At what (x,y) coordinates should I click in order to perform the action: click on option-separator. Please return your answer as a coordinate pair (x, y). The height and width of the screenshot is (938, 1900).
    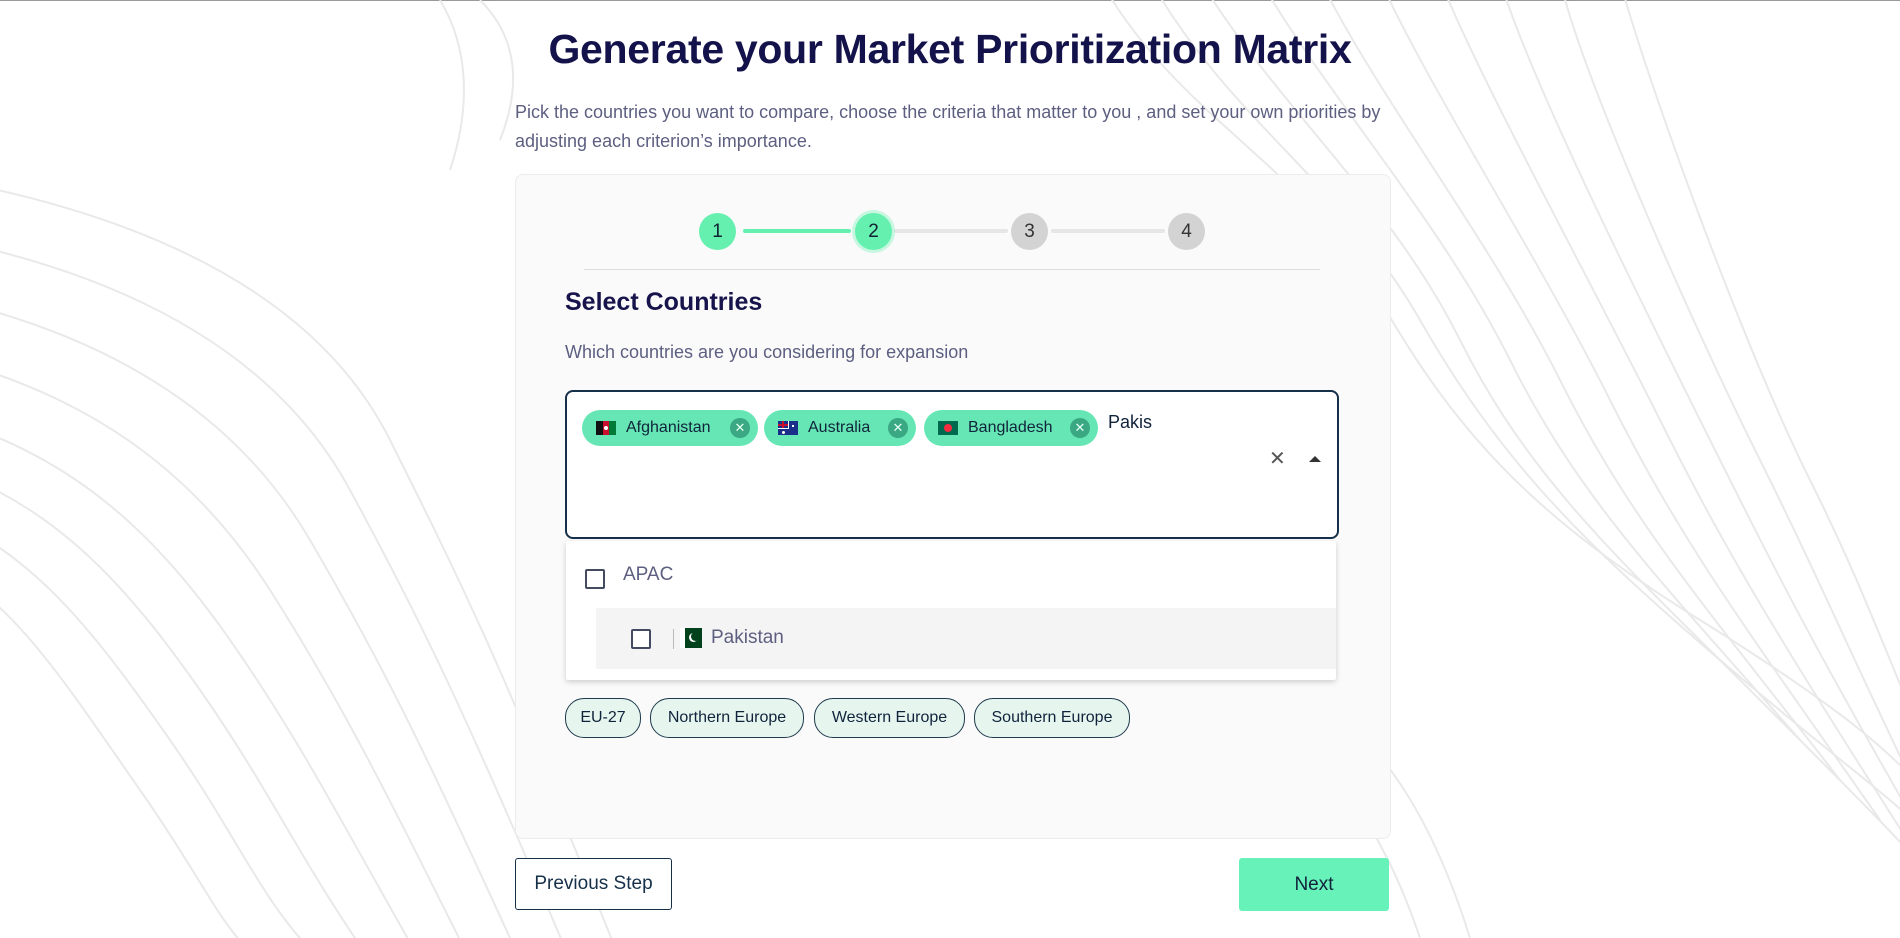
    Looking at the image, I should click on (673, 639).